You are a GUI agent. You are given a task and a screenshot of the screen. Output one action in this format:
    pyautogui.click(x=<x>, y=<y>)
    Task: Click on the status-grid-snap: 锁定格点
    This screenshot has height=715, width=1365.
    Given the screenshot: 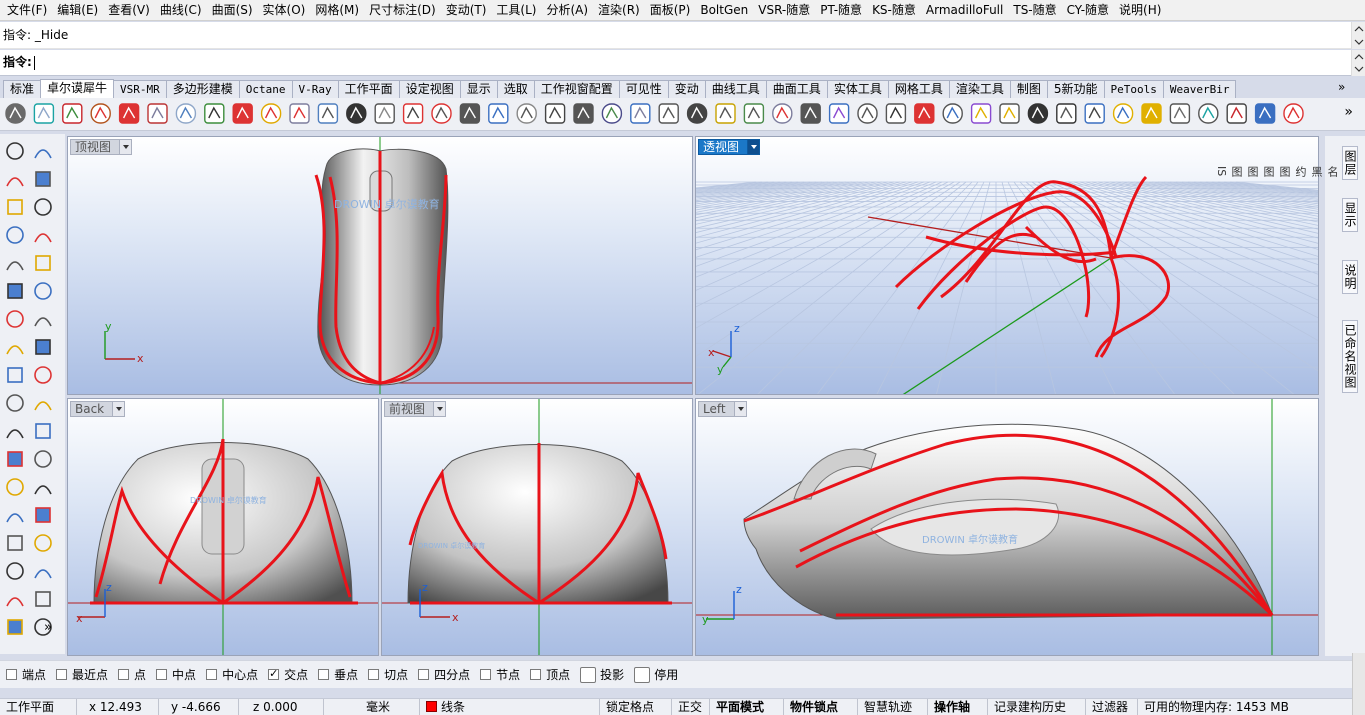 What is the action you would take?
    pyautogui.click(x=636, y=706)
    